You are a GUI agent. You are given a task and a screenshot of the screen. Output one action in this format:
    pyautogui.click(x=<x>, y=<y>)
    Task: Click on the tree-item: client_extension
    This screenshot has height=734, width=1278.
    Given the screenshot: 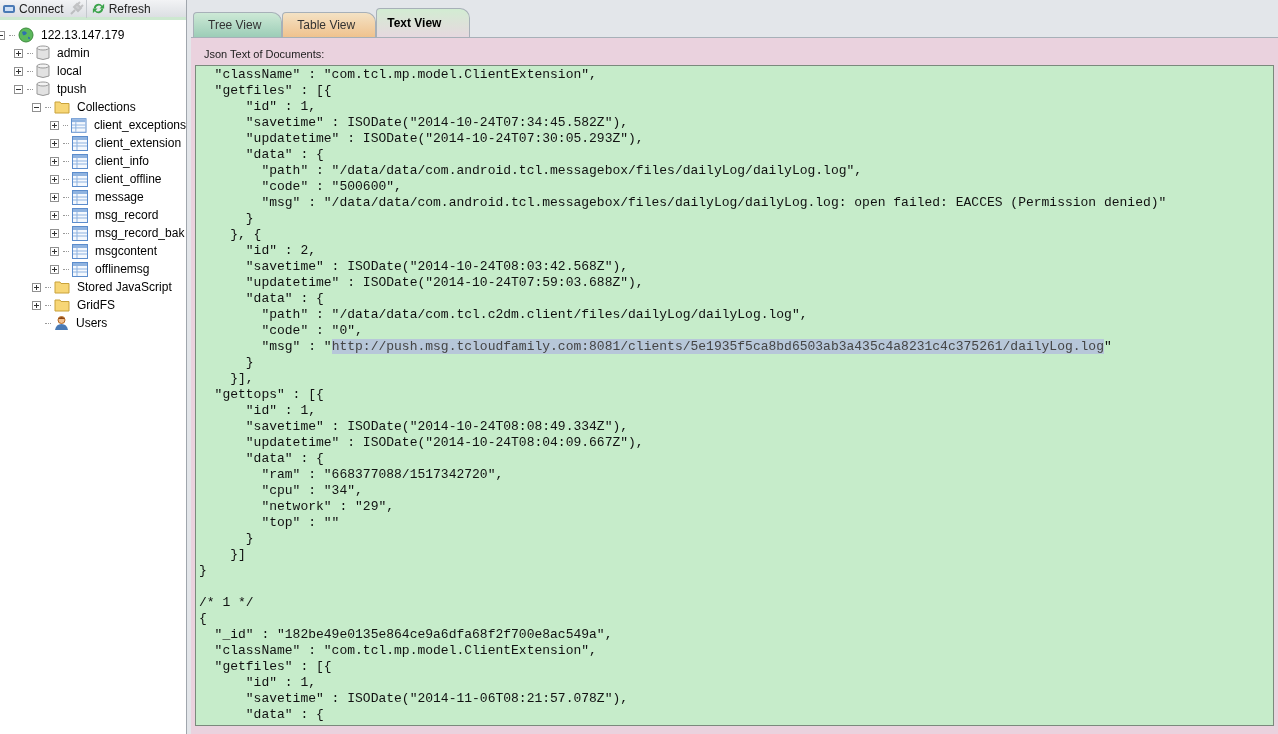 What is the action you would take?
    pyautogui.click(x=136, y=143)
    